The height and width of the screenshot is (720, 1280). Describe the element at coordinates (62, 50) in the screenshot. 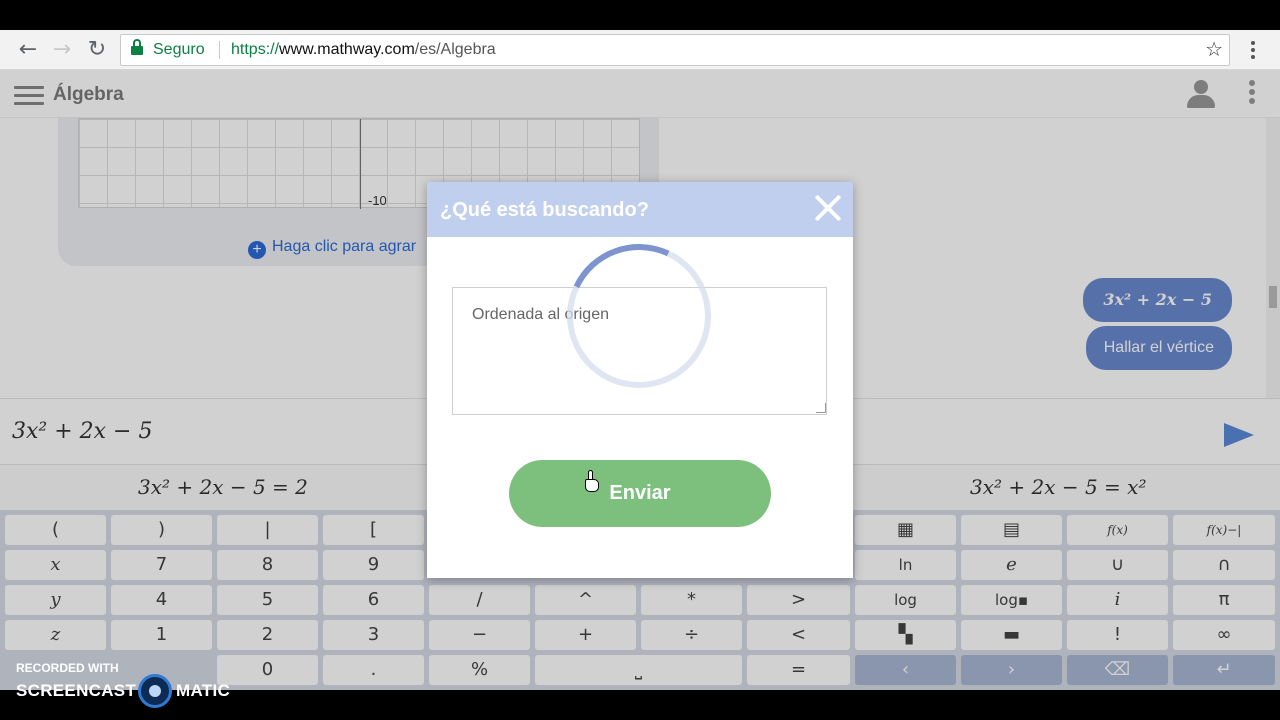

I see `forward-arrow-icon: →` at that location.